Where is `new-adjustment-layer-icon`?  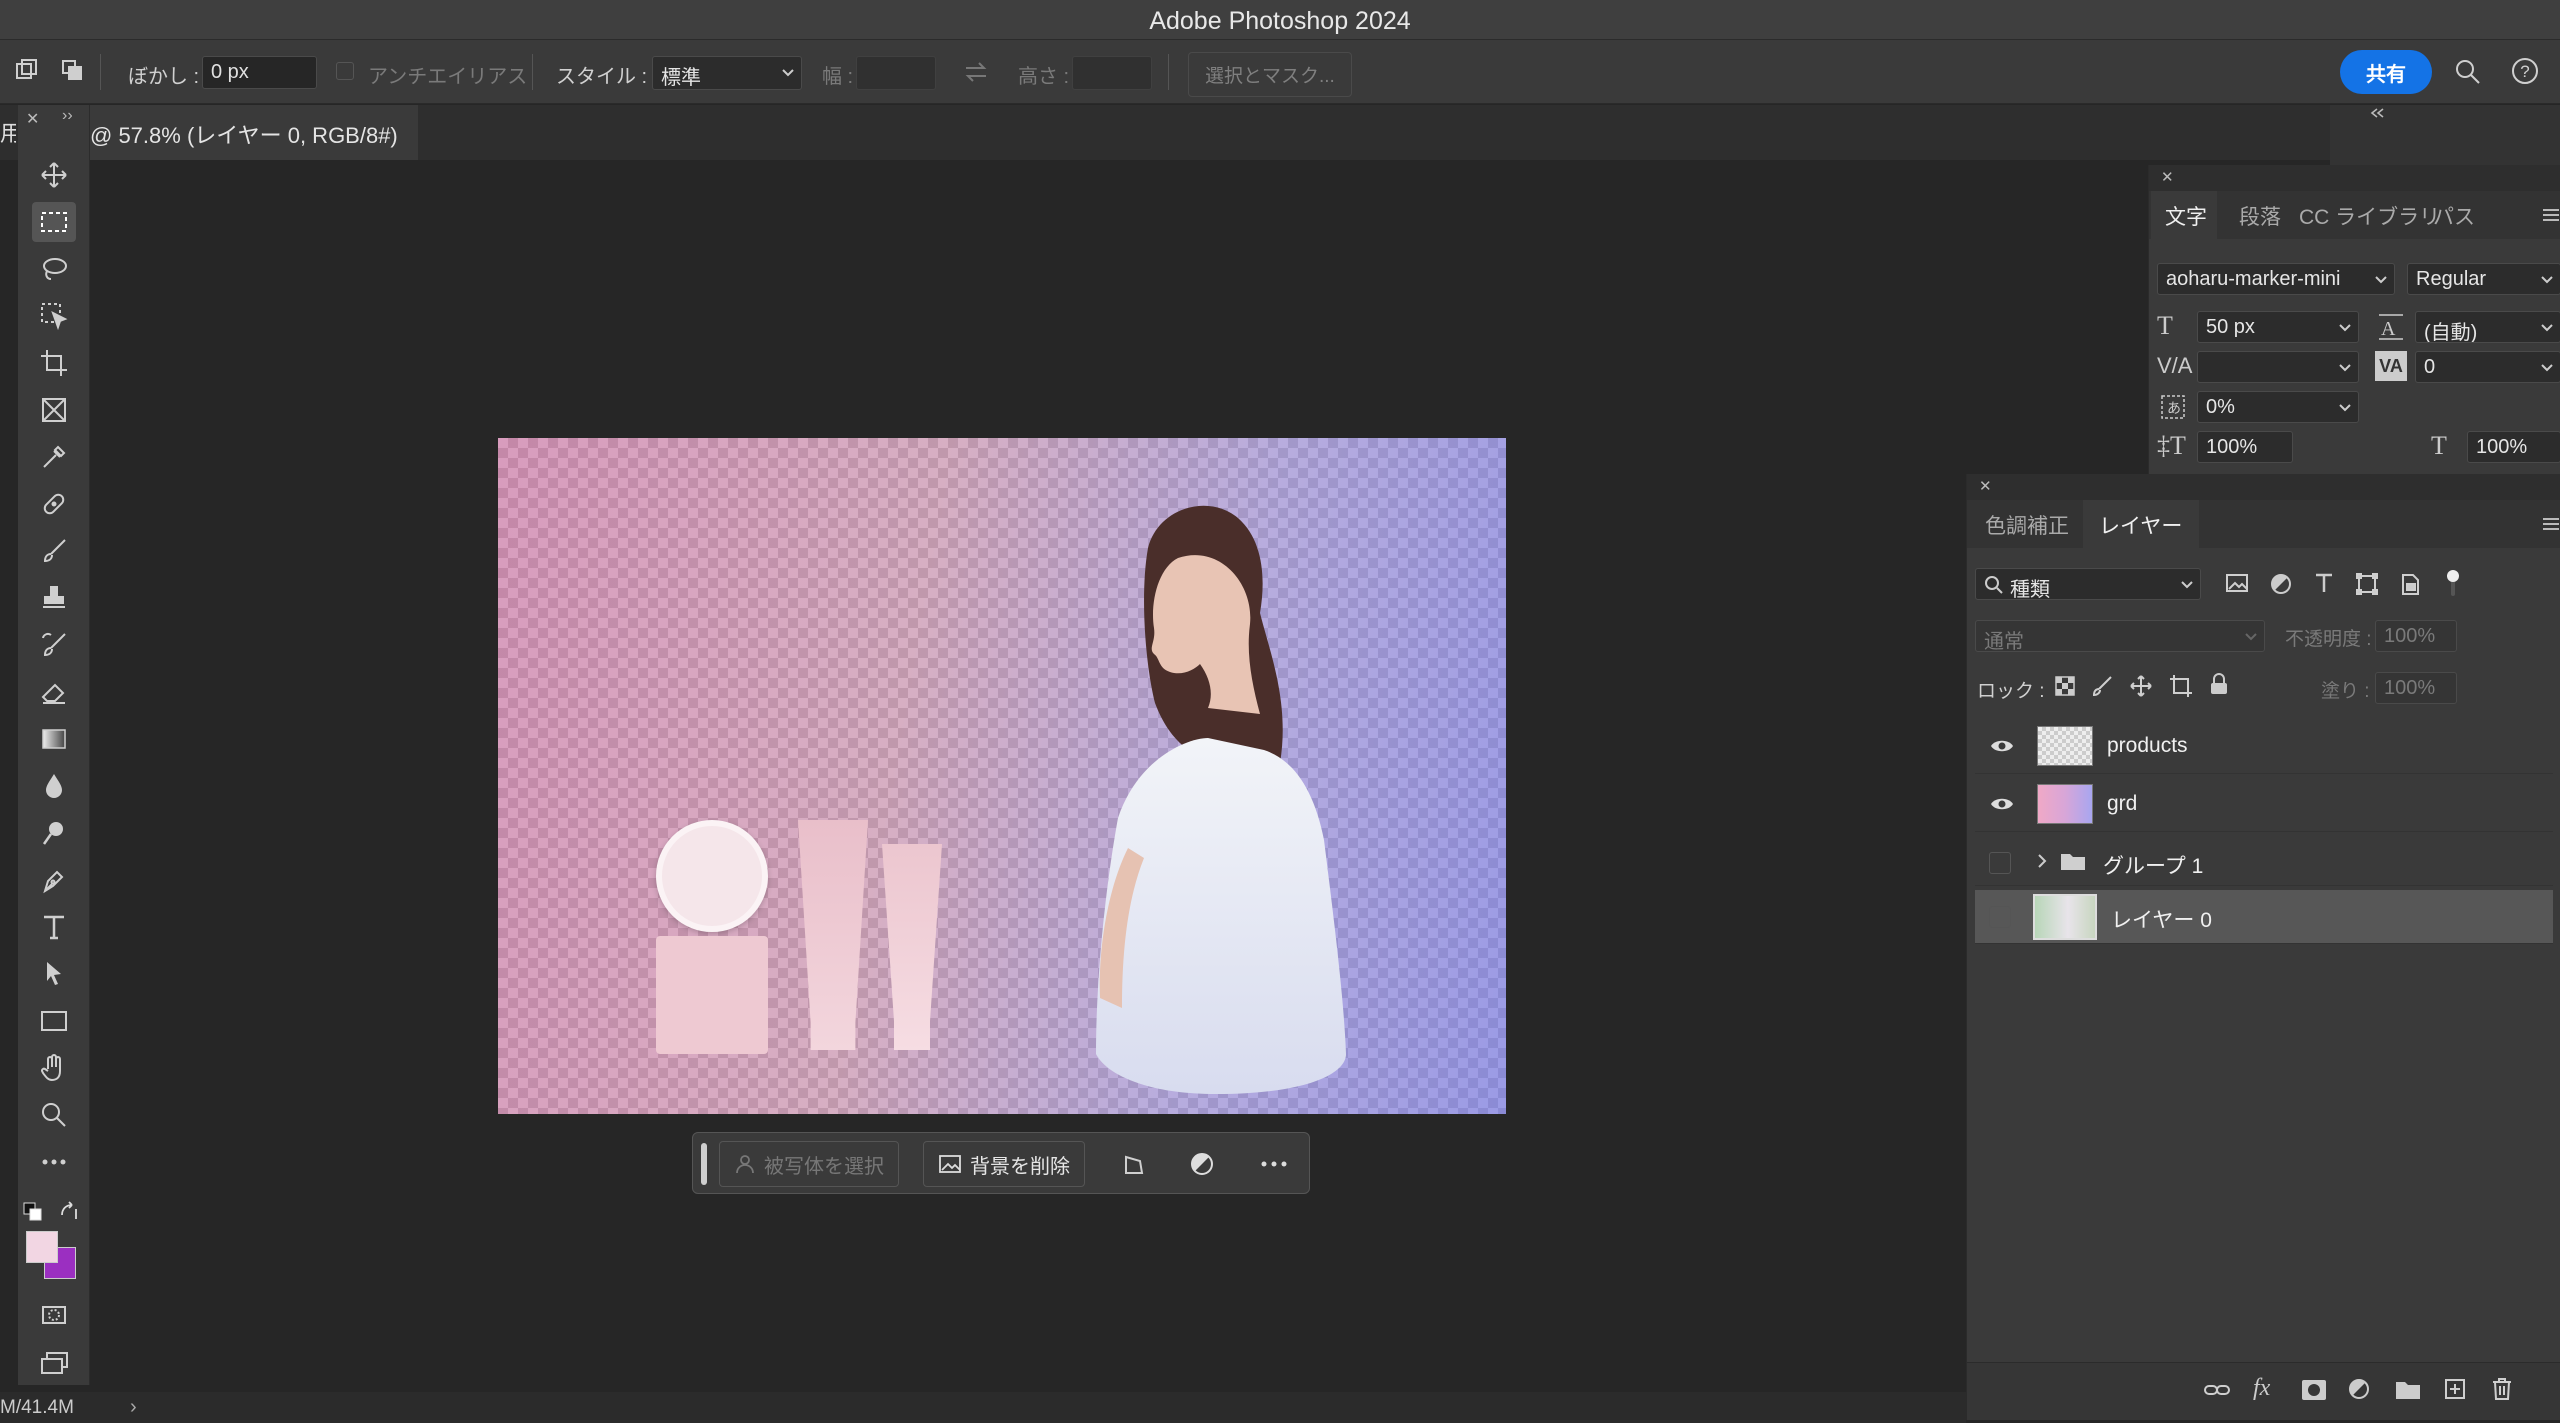
new-adjustment-layer-icon is located at coordinates (2359, 1389).